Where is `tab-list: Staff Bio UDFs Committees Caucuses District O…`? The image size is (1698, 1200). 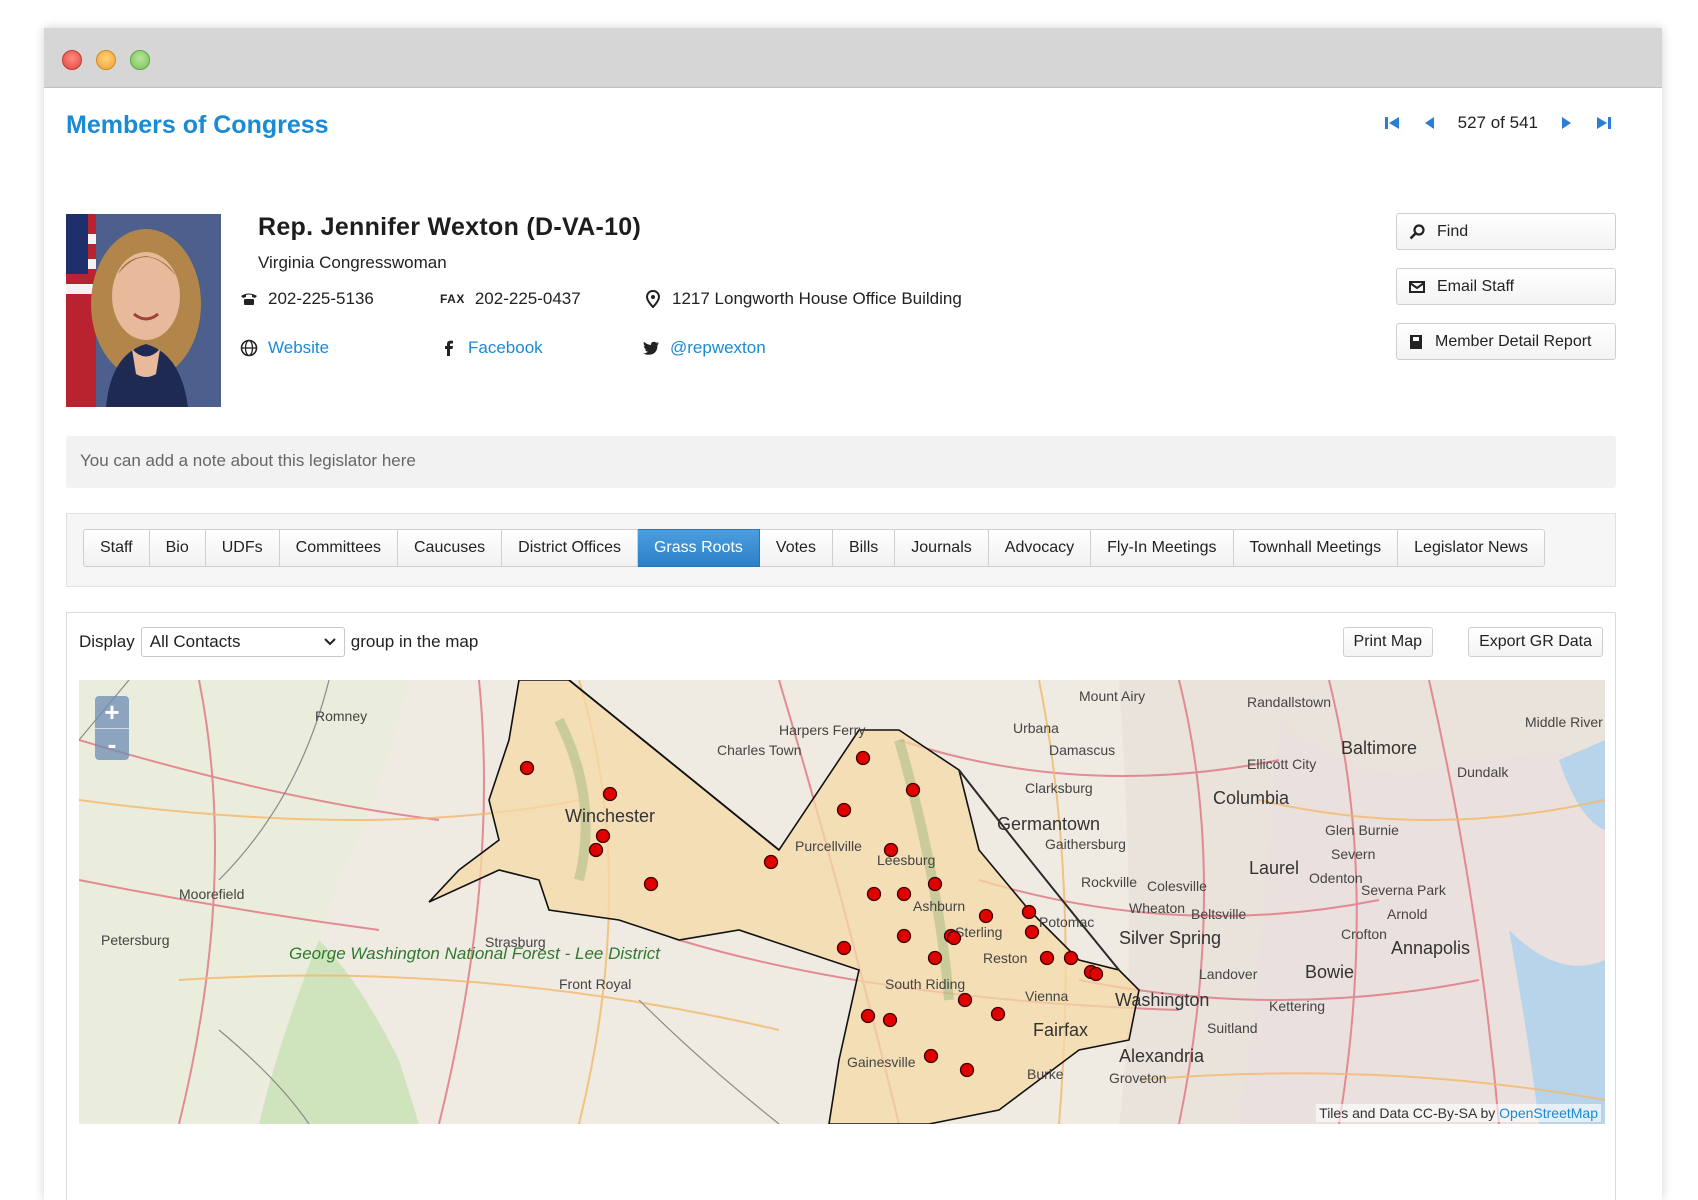
tab-list: Staff Bio UDFs Committees Caucuses District O… is located at coordinates (814, 548).